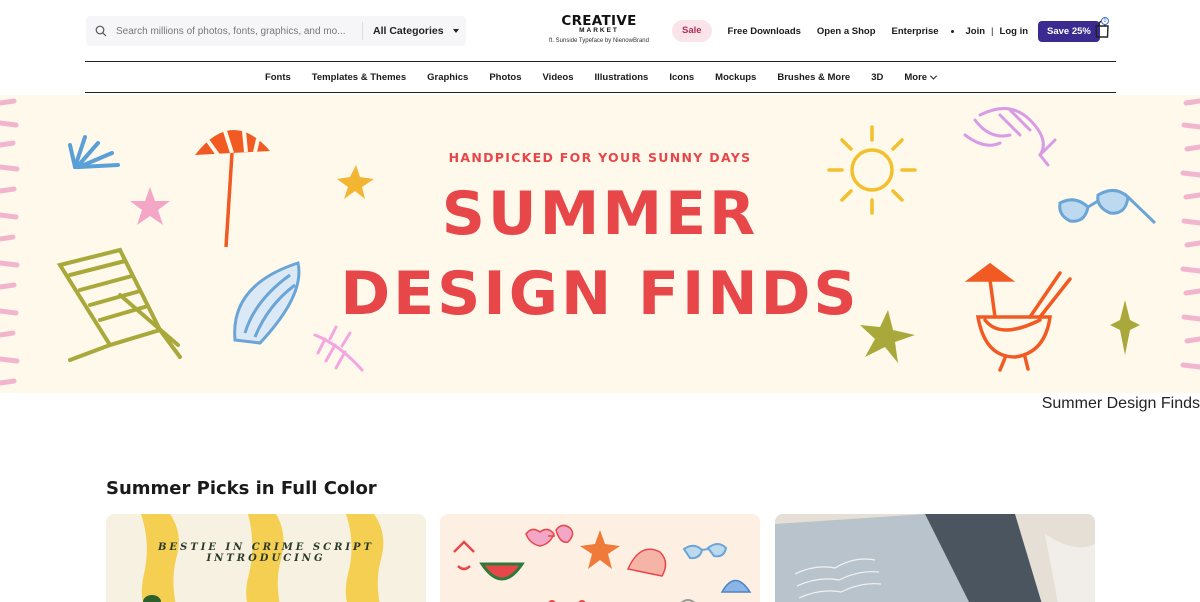 The width and height of the screenshot is (1200, 602). Describe the element at coordinates (600, 214) in the screenshot. I see `hero-title-line1: SUMMER` at that location.